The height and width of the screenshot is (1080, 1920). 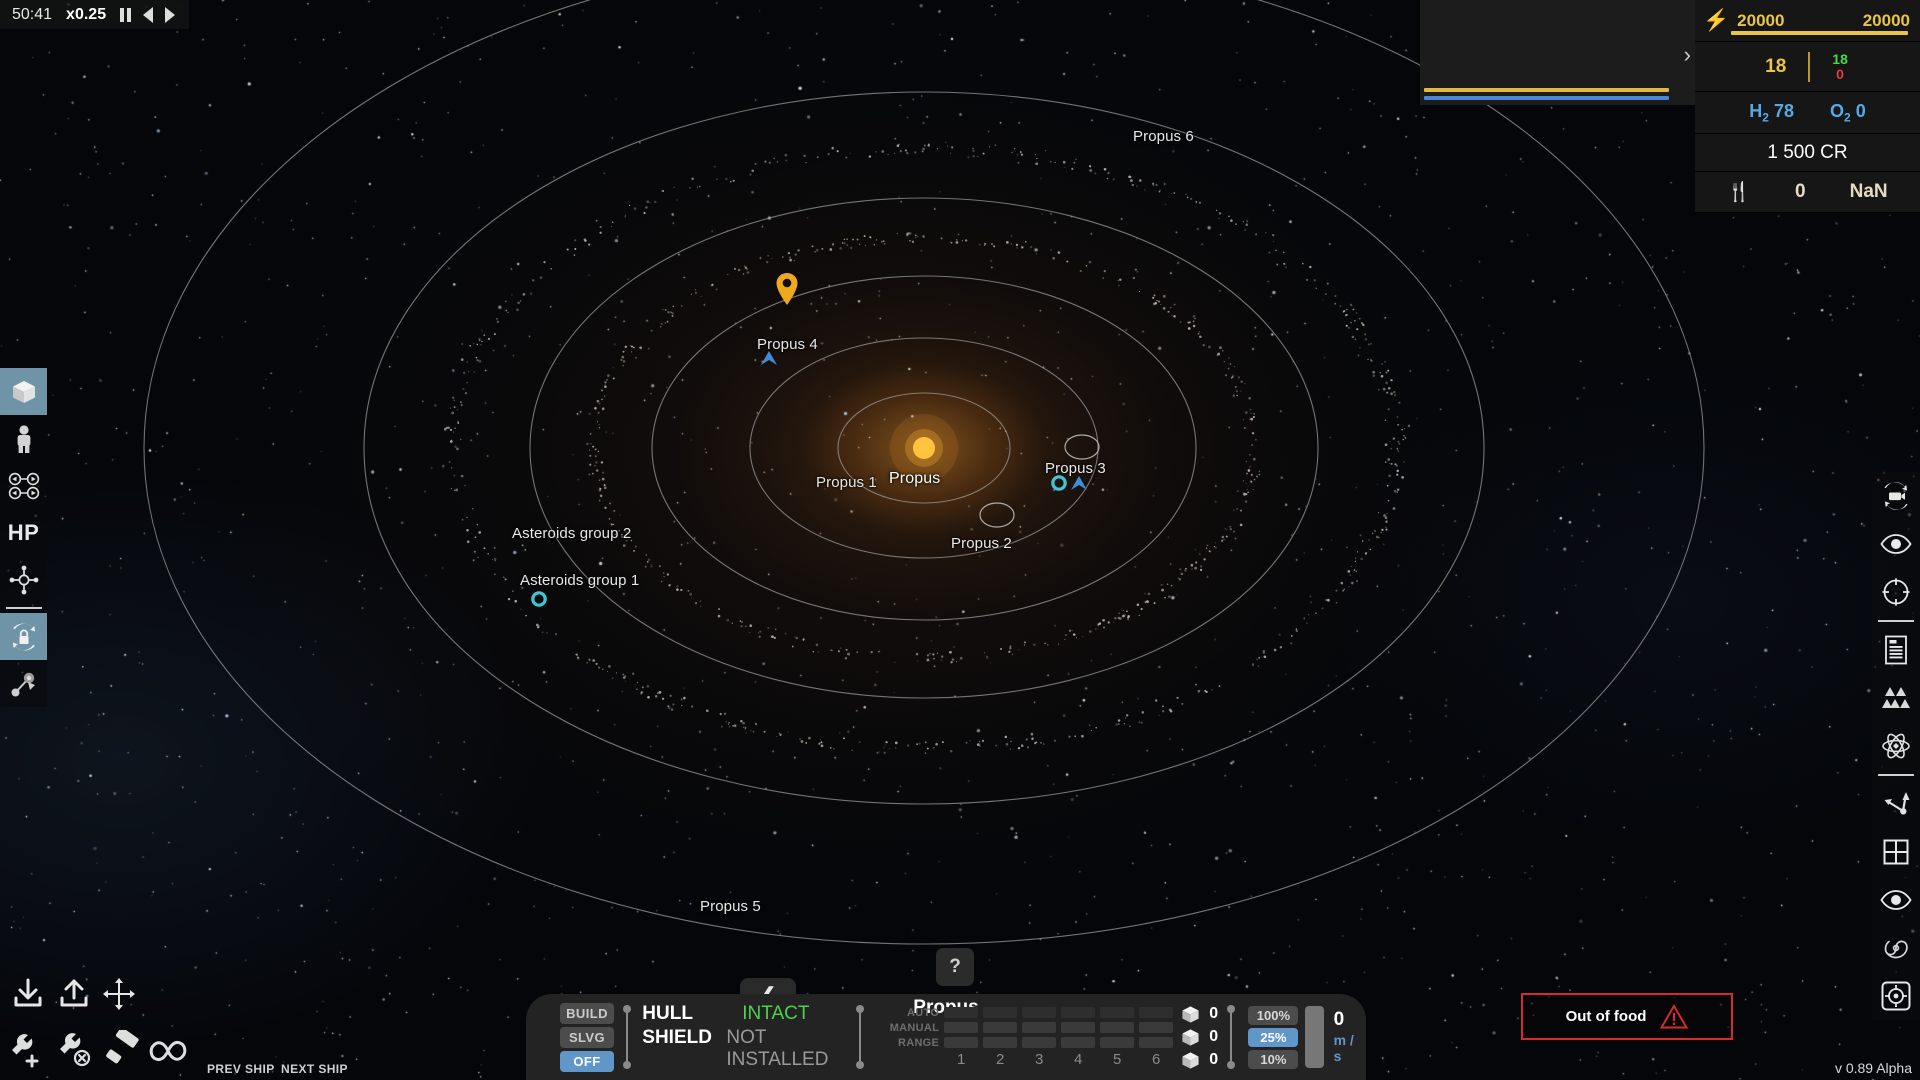 What do you see at coordinates (1840, 73) in the screenshot?
I see `crew-dead: 0` at bounding box center [1840, 73].